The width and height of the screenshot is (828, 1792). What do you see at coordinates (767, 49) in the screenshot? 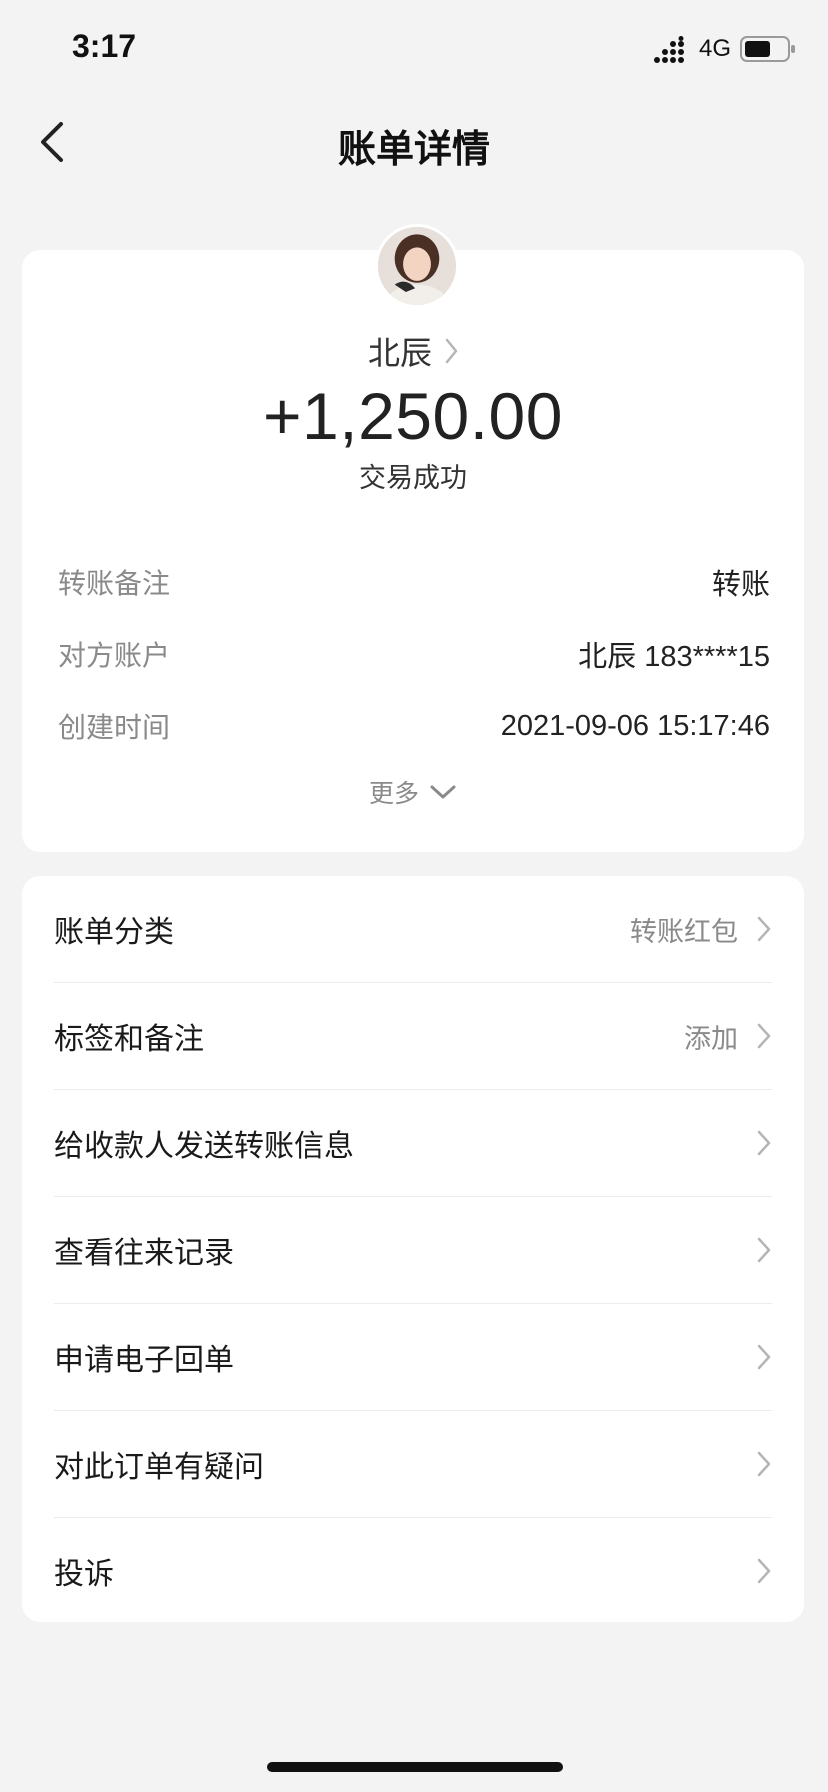
I see `battery-icon` at bounding box center [767, 49].